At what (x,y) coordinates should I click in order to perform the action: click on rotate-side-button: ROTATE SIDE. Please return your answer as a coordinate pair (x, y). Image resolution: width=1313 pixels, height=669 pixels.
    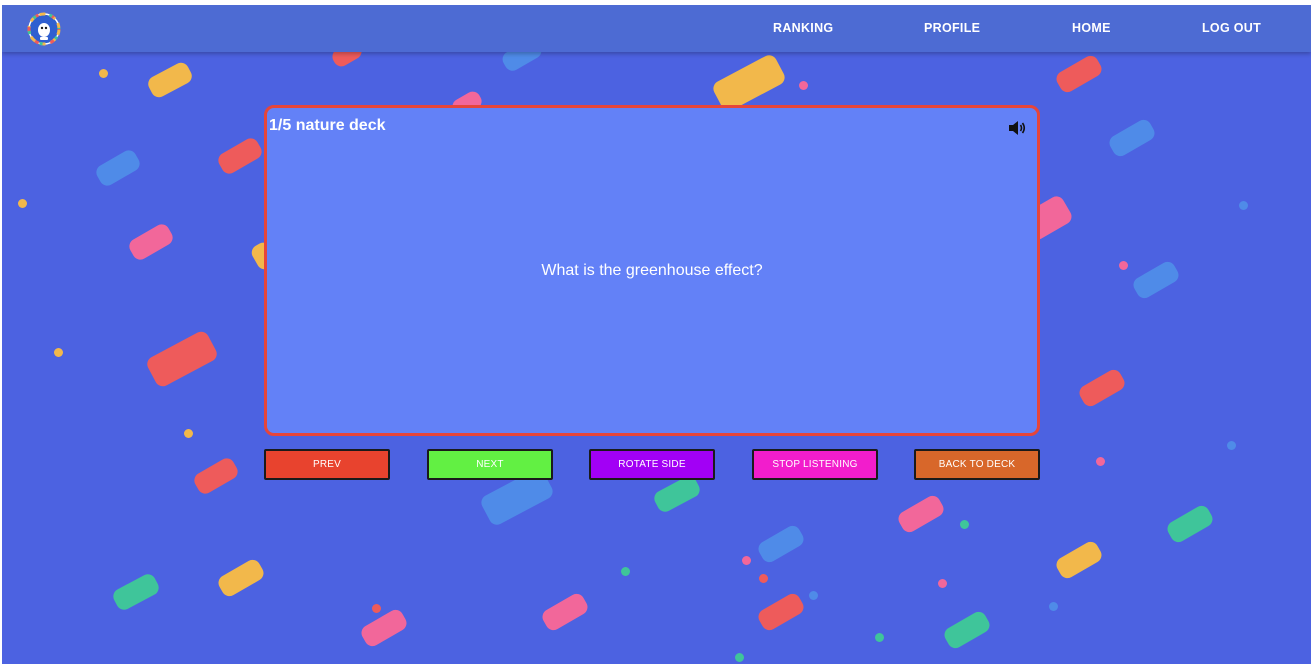
    Looking at the image, I should click on (652, 464).